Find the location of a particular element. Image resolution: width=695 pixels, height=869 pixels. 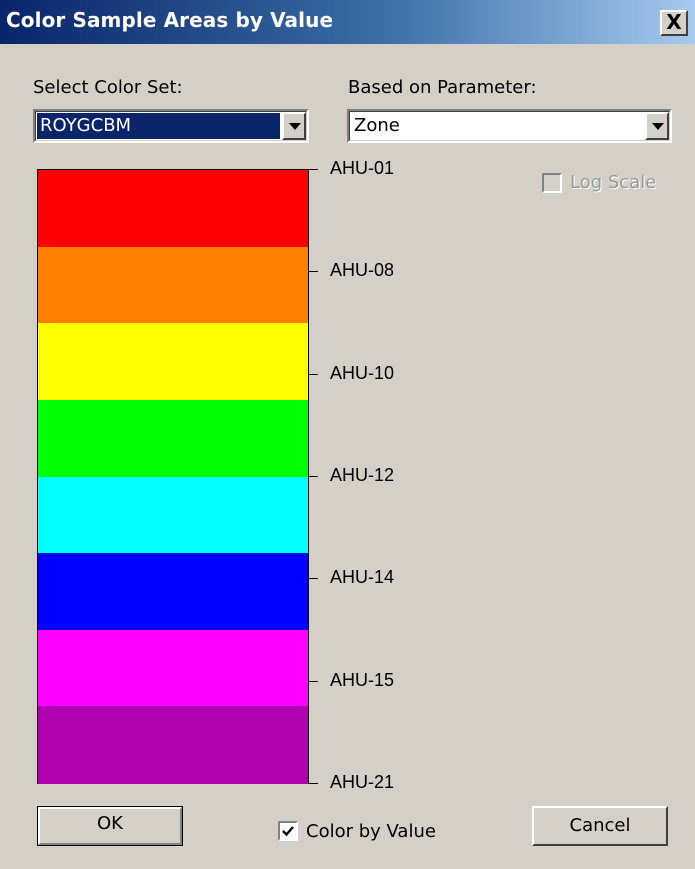

parameter-label: Based on Parameter: is located at coordinates (442, 87).